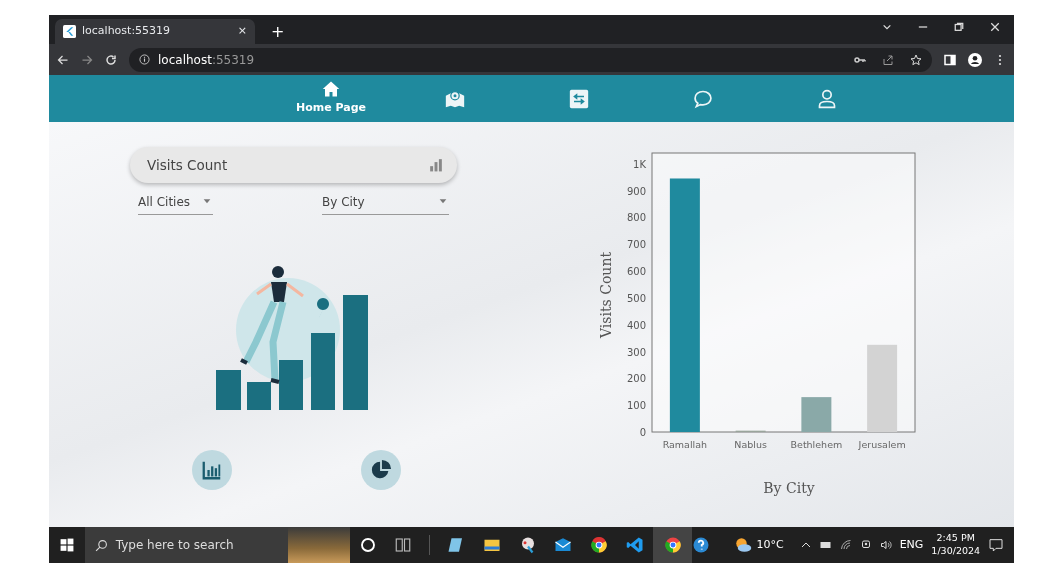 The width and height of the screenshot is (1052, 565). Describe the element at coordinates (816, 444) in the screenshot. I see `category-label: Bethlehem` at that location.